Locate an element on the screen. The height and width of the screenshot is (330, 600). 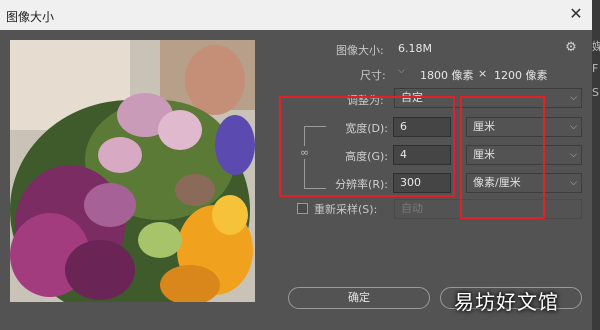
resample-label: 重新采样(S): is located at coordinates (346, 209).